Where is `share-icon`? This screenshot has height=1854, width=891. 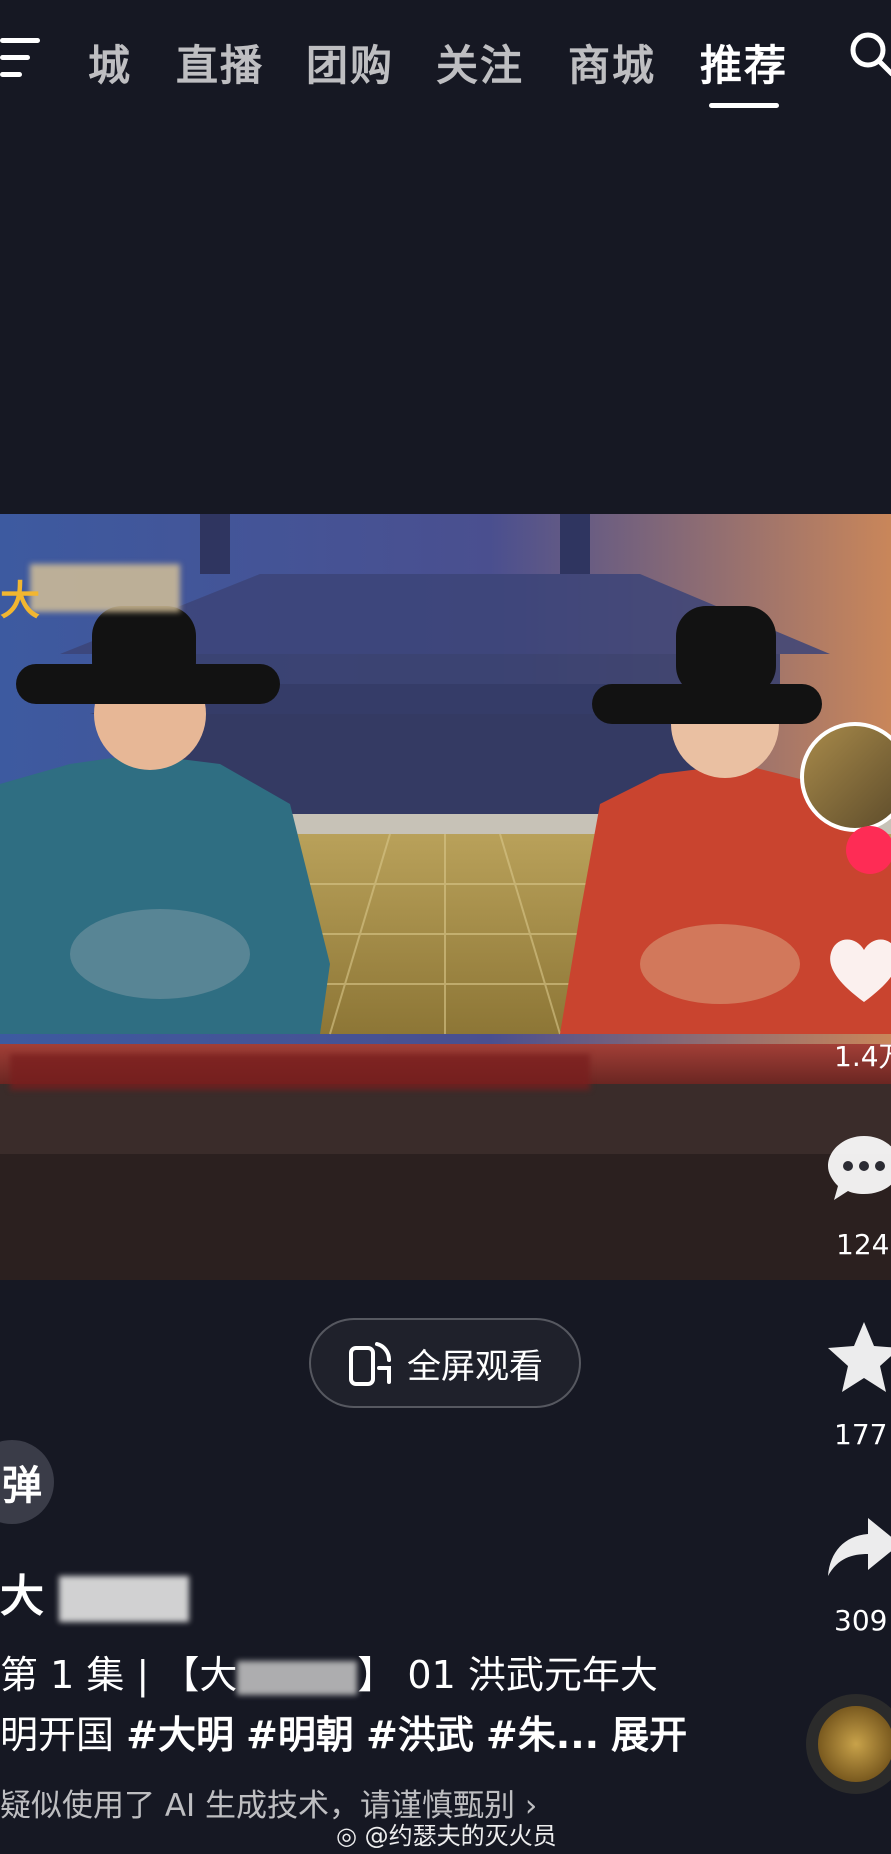 share-icon is located at coordinates (857, 1548).